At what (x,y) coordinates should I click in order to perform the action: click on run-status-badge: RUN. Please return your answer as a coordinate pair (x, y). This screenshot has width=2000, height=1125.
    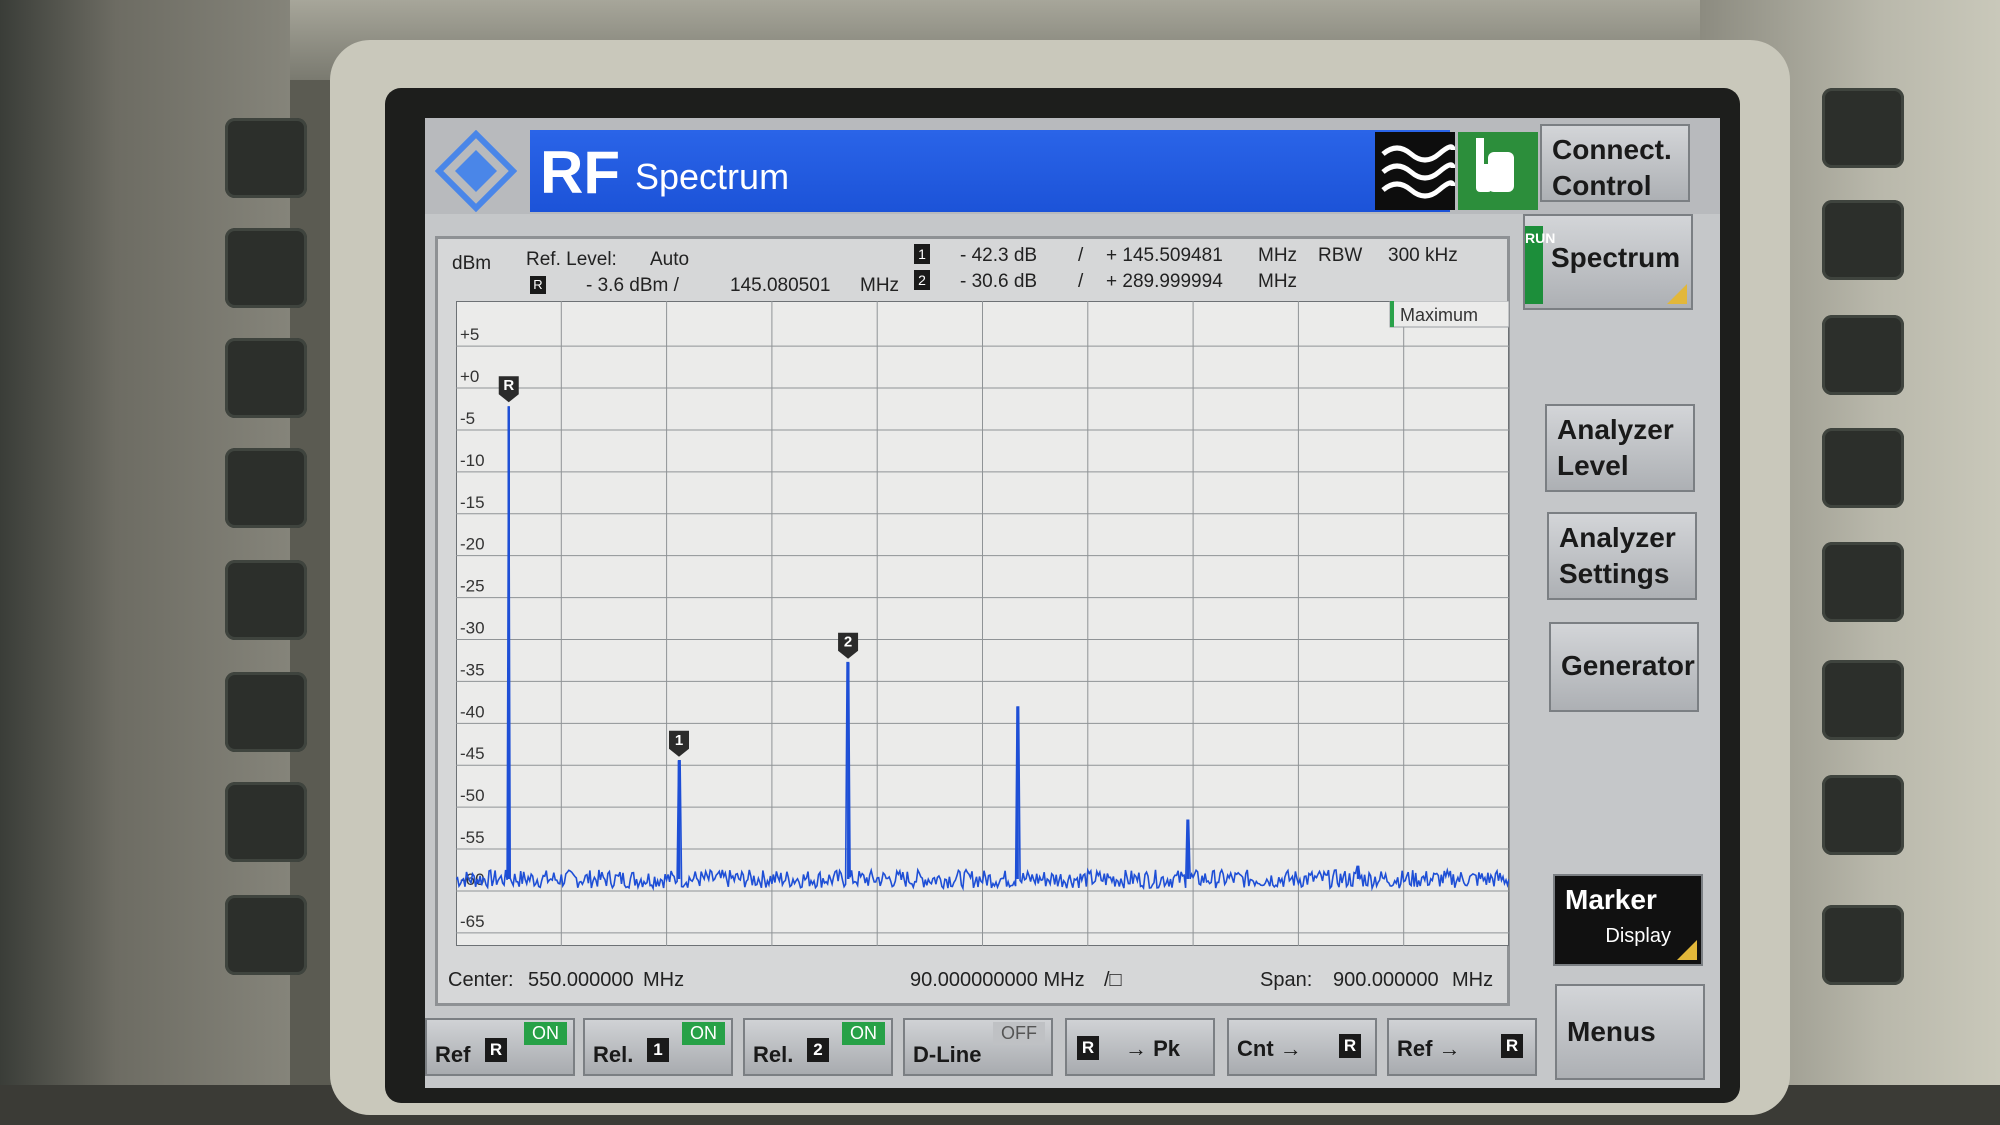
    Looking at the image, I should click on (1540, 265).